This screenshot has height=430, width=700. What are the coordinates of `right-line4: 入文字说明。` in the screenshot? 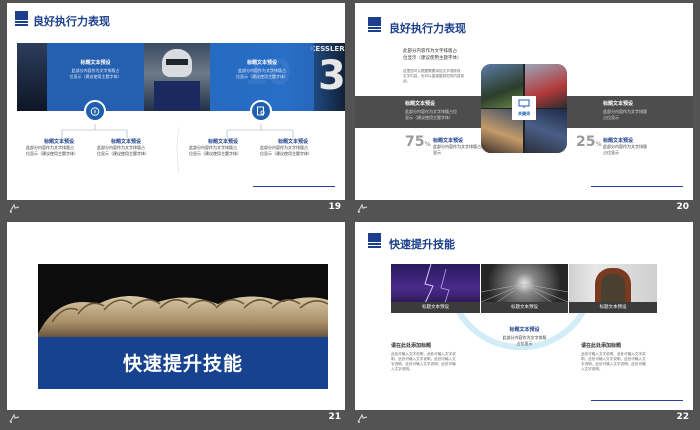 It's located at (592, 369).